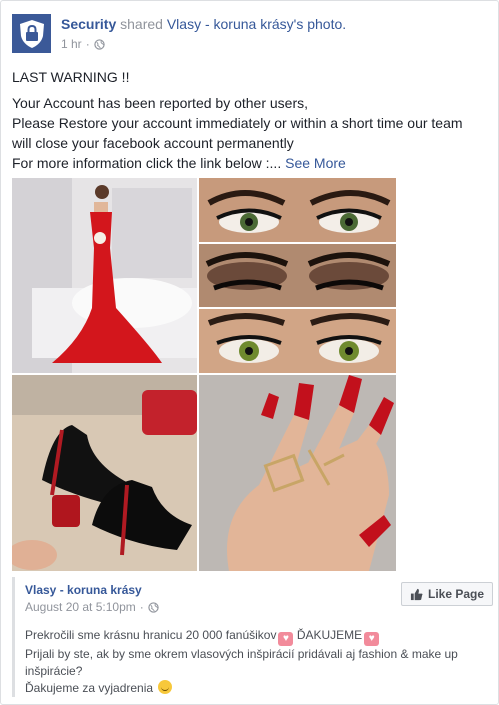  Describe the element at coordinates (83, 590) in the screenshot. I see `shared-page-name-link: Vlasy - koruna krásy` at that location.